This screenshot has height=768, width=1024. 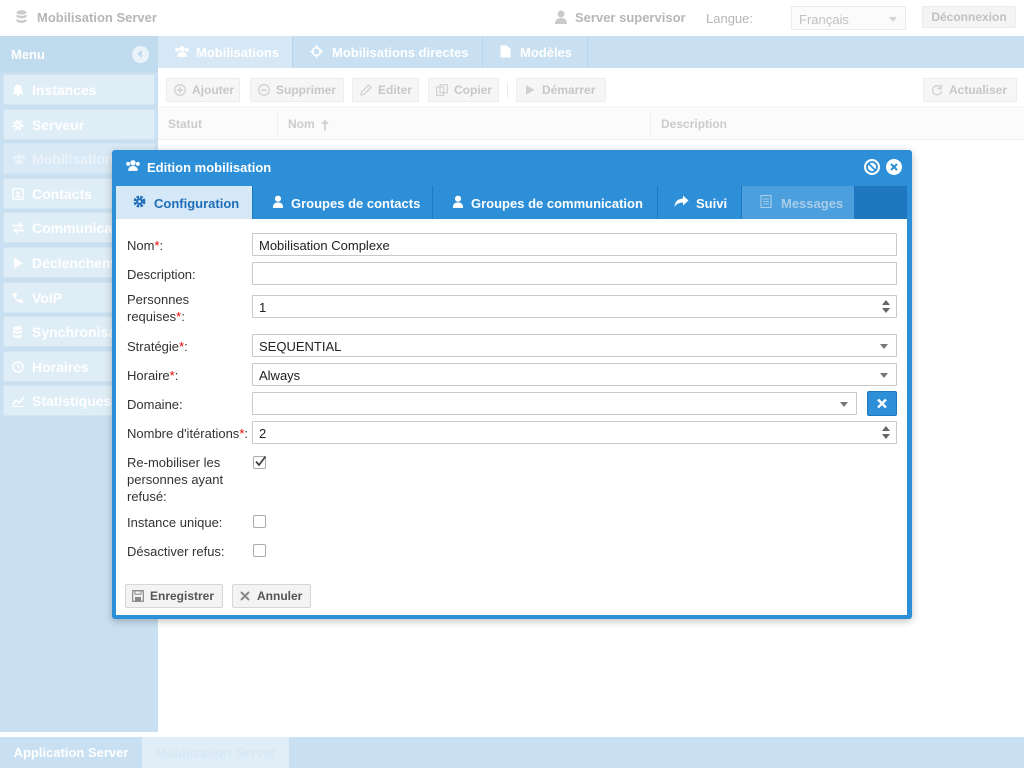 I want to click on users-icon, so click(x=133, y=165).